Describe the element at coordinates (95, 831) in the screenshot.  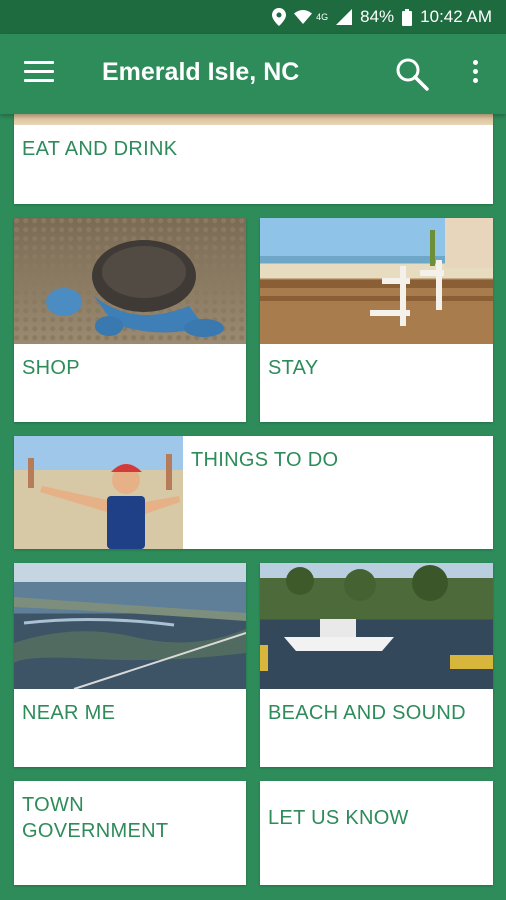
I see `tile-label-line2: GOVERNMENT` at that location.